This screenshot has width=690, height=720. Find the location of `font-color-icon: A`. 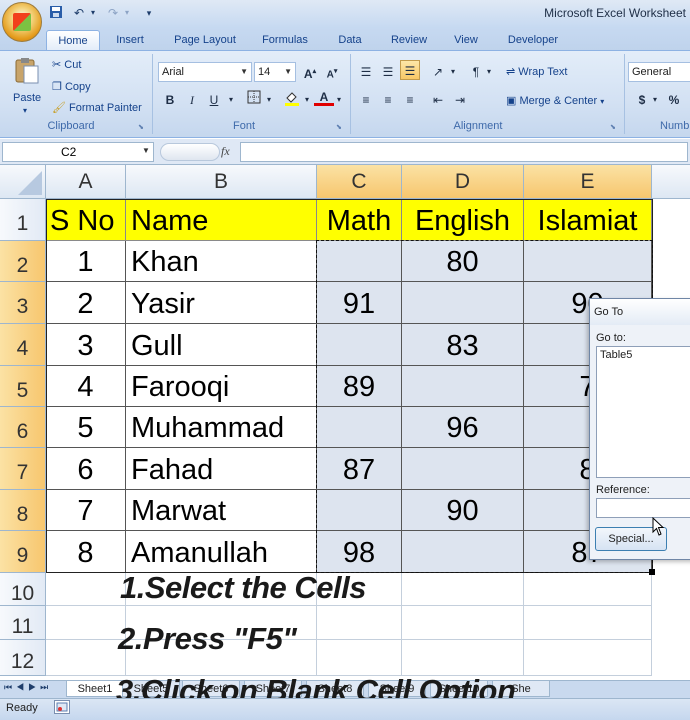

font-color-icon: A is located at coordinates (324, 97).